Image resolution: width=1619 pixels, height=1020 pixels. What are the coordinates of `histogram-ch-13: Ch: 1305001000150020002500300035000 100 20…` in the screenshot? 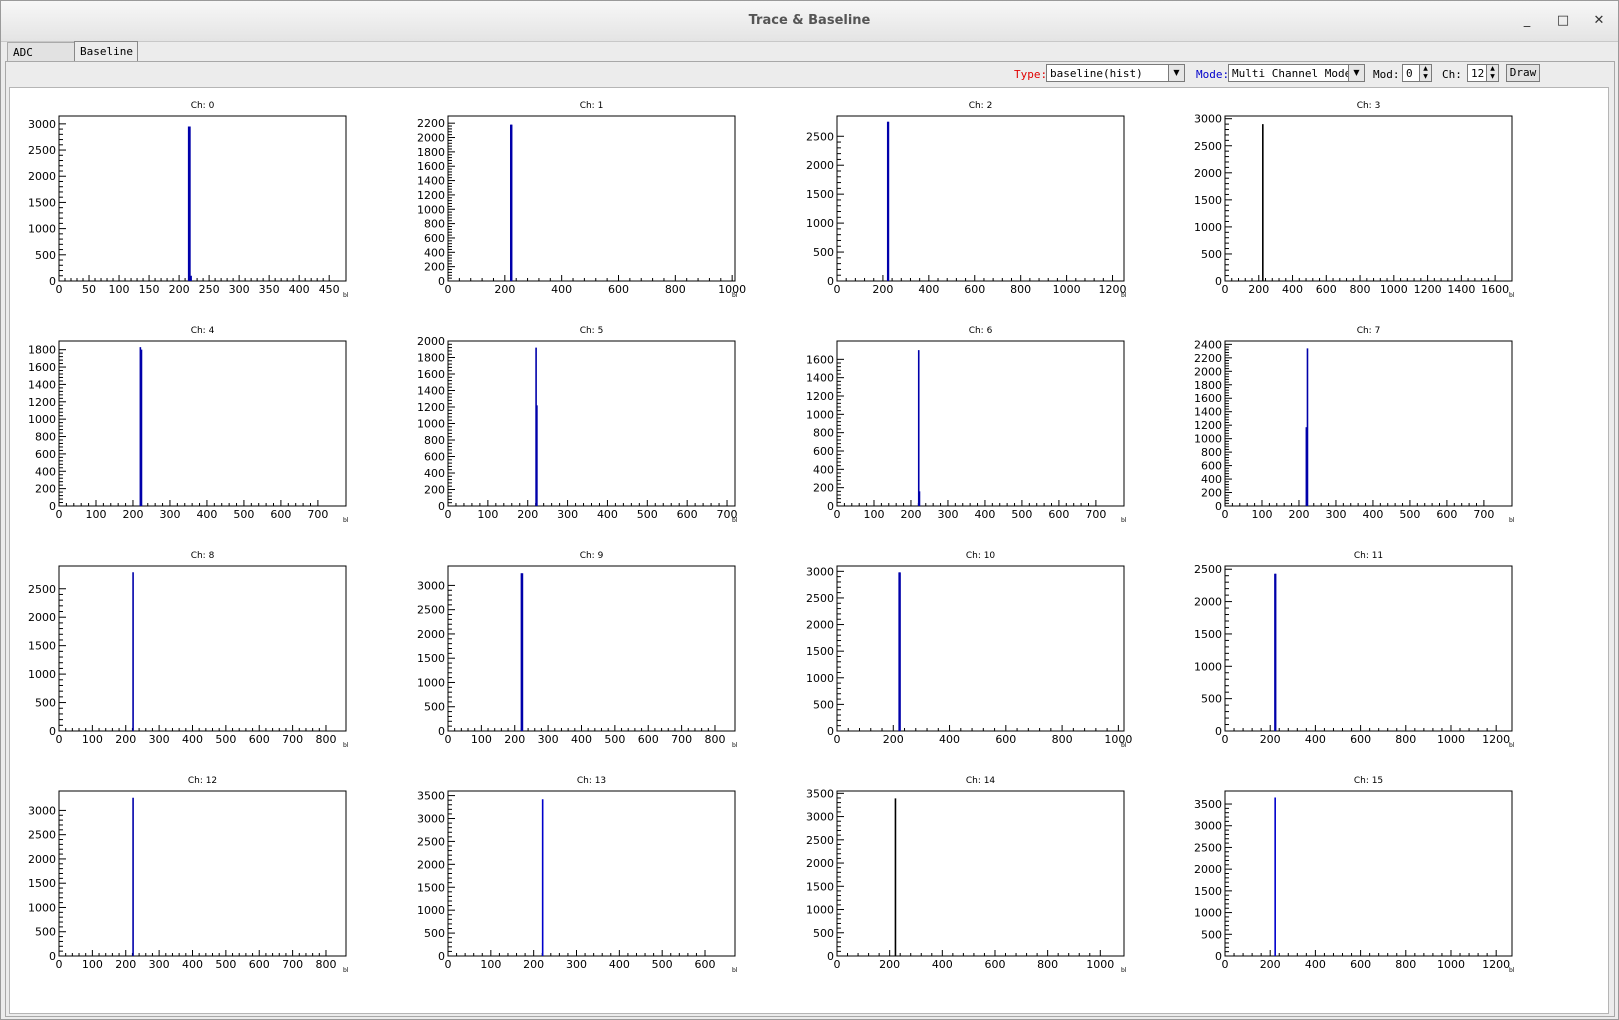 It's located at (577, 875).